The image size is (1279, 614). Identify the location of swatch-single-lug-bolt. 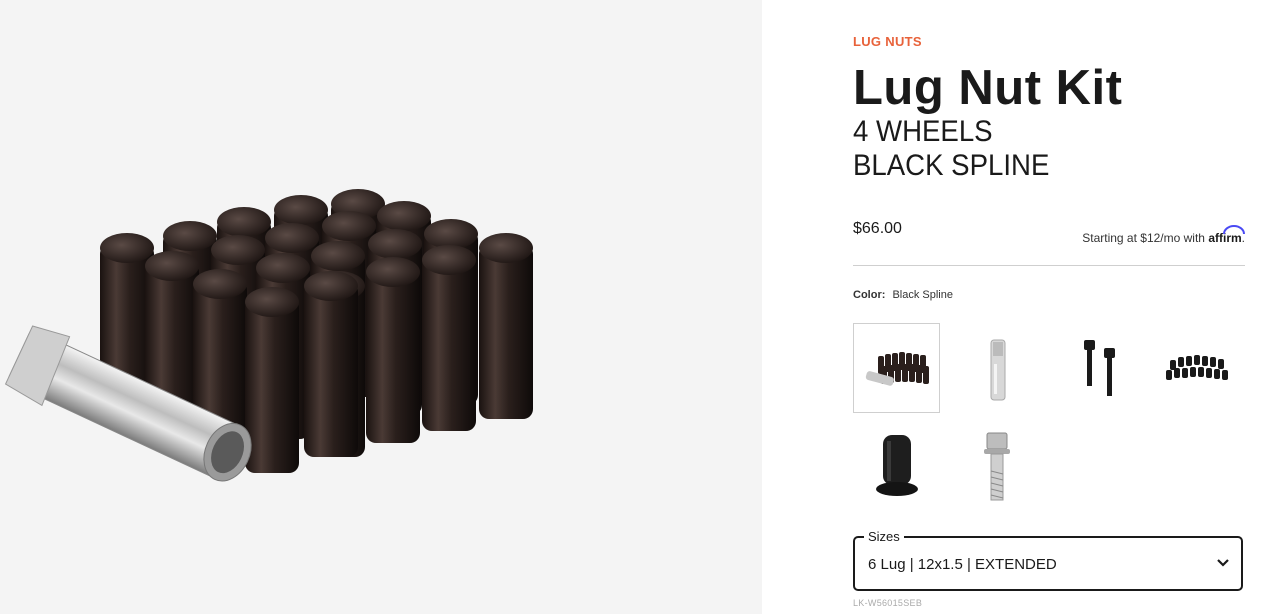
(996, 463).